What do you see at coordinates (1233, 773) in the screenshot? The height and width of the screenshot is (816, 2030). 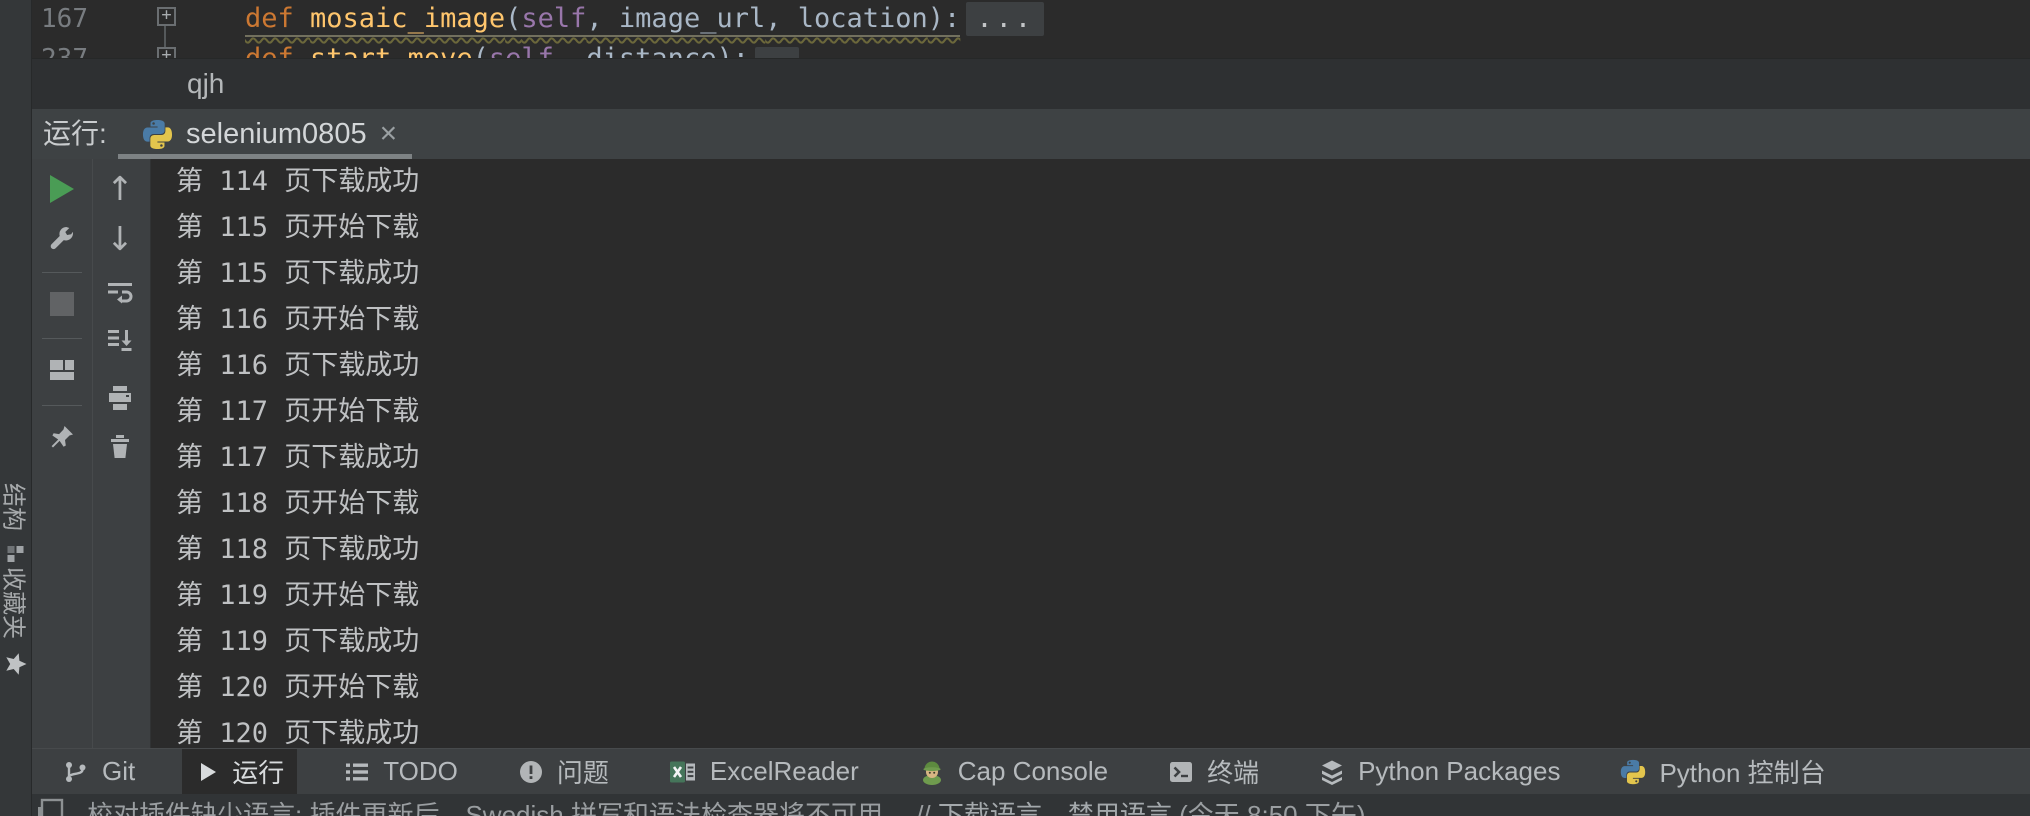 I see `toolwindow-button-label: 终端` at bounding box center [1233, 773].